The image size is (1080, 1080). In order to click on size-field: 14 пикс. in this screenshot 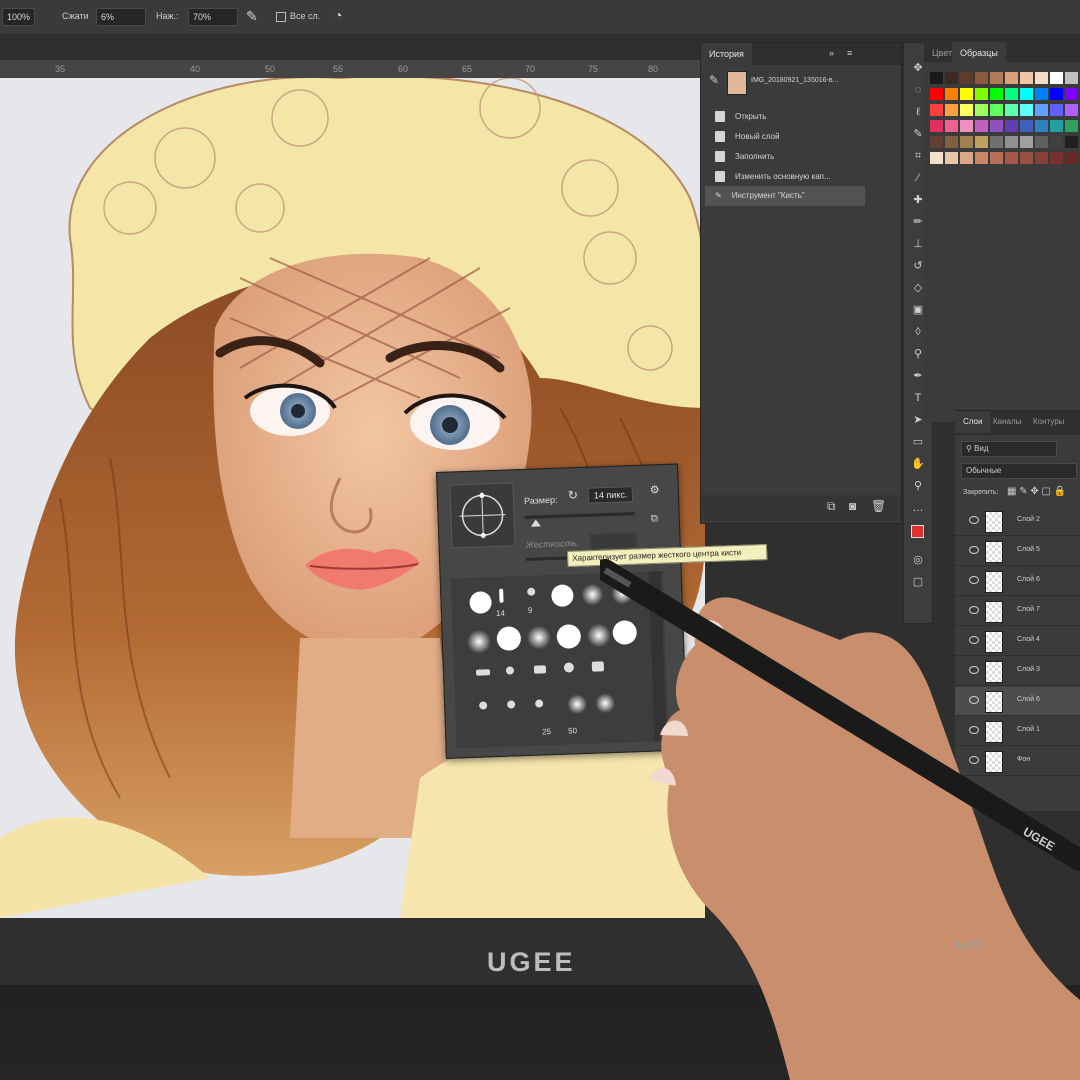, I will do `click(610, 495)`.